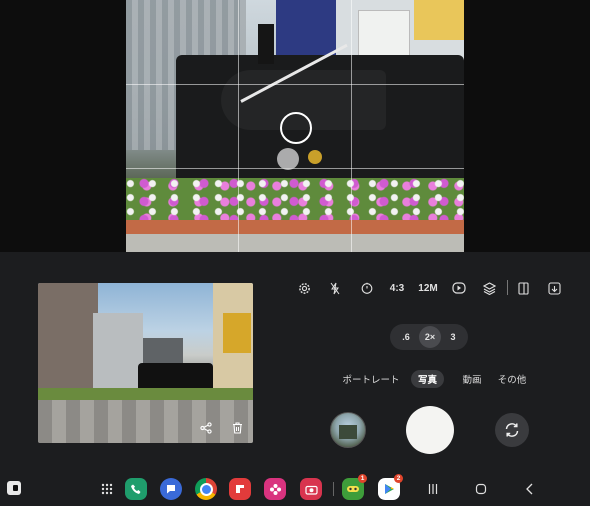 Image resolution: width=590 pixels, height=506 pixels. What do you see at coordinates (453, 337) in the screenshot?
I see `zoom-option-3: 3` at bounding box center [453, 337].